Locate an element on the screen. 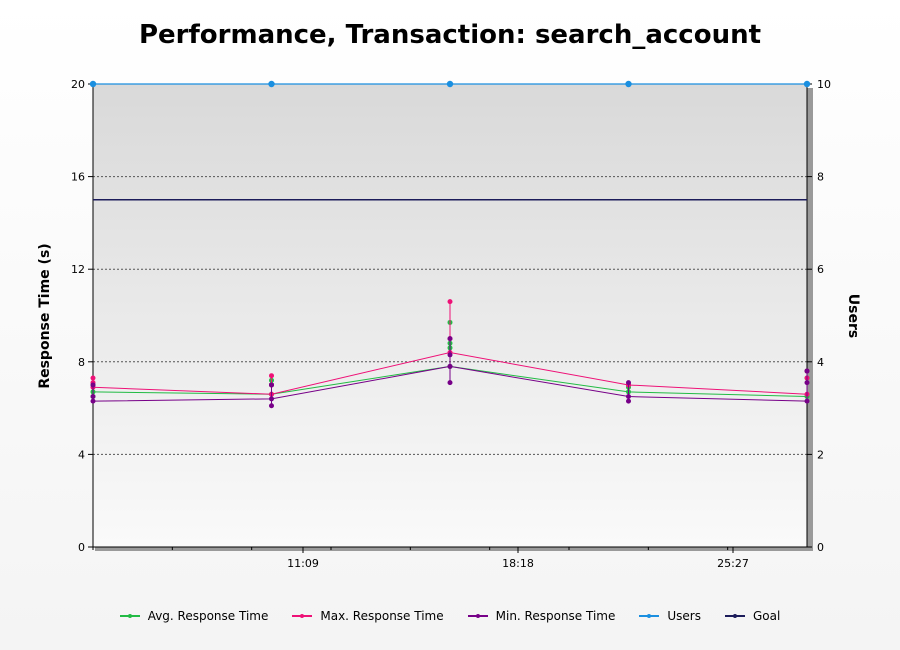  legend-item: Max. Response Time is located at coordinates (368, 616).